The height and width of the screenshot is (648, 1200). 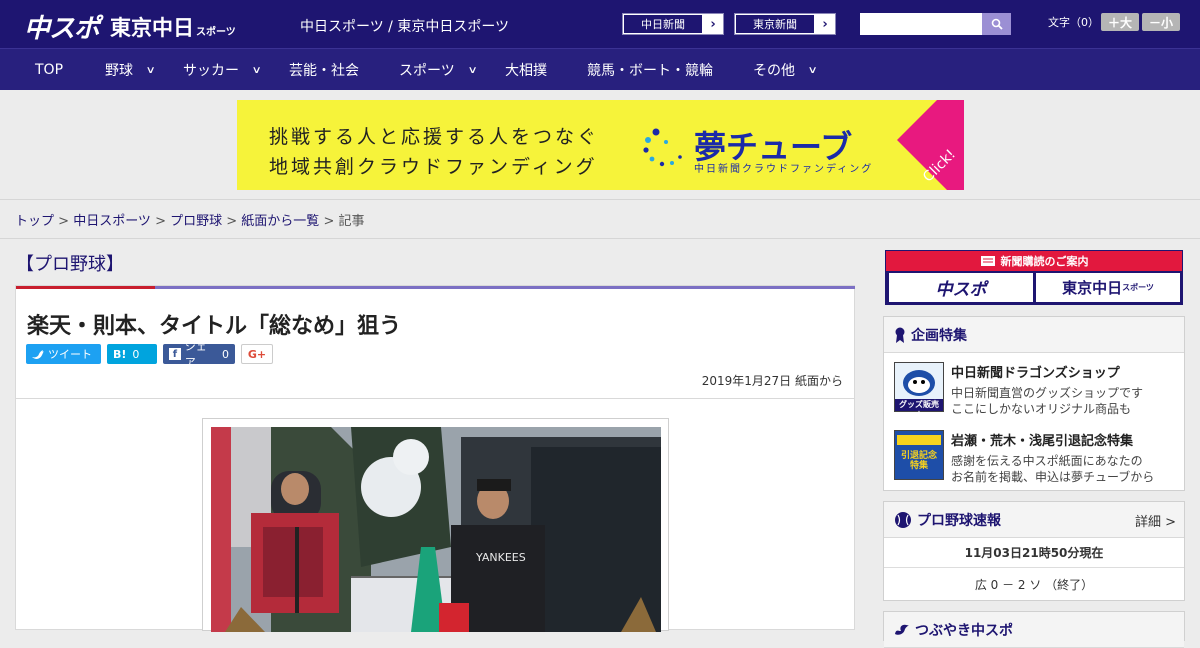 What do you see at coordinates (195, 354) in the screenshot?
I see `facebook-label: シェア` at bounding box center [195, 354].